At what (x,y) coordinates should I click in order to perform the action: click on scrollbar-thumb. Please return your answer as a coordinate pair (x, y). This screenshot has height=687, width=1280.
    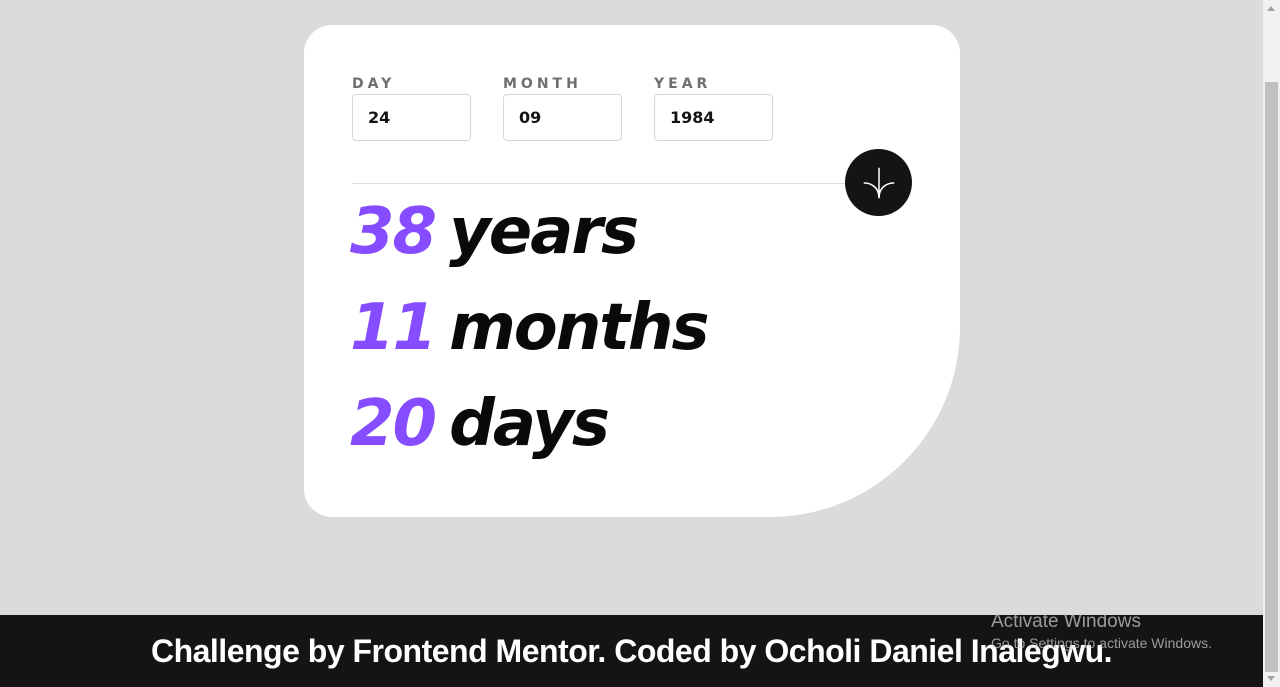
    Looking at the image, I should click on (1271, 377).